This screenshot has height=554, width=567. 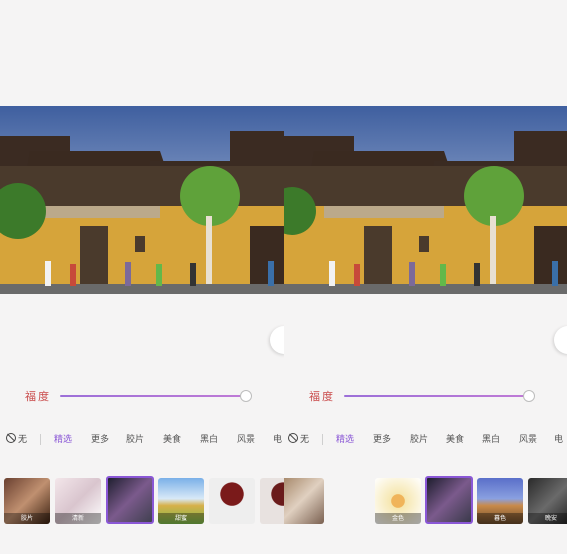 I want to click on filter-thumb: 胶片, so click(x=27, y=501).